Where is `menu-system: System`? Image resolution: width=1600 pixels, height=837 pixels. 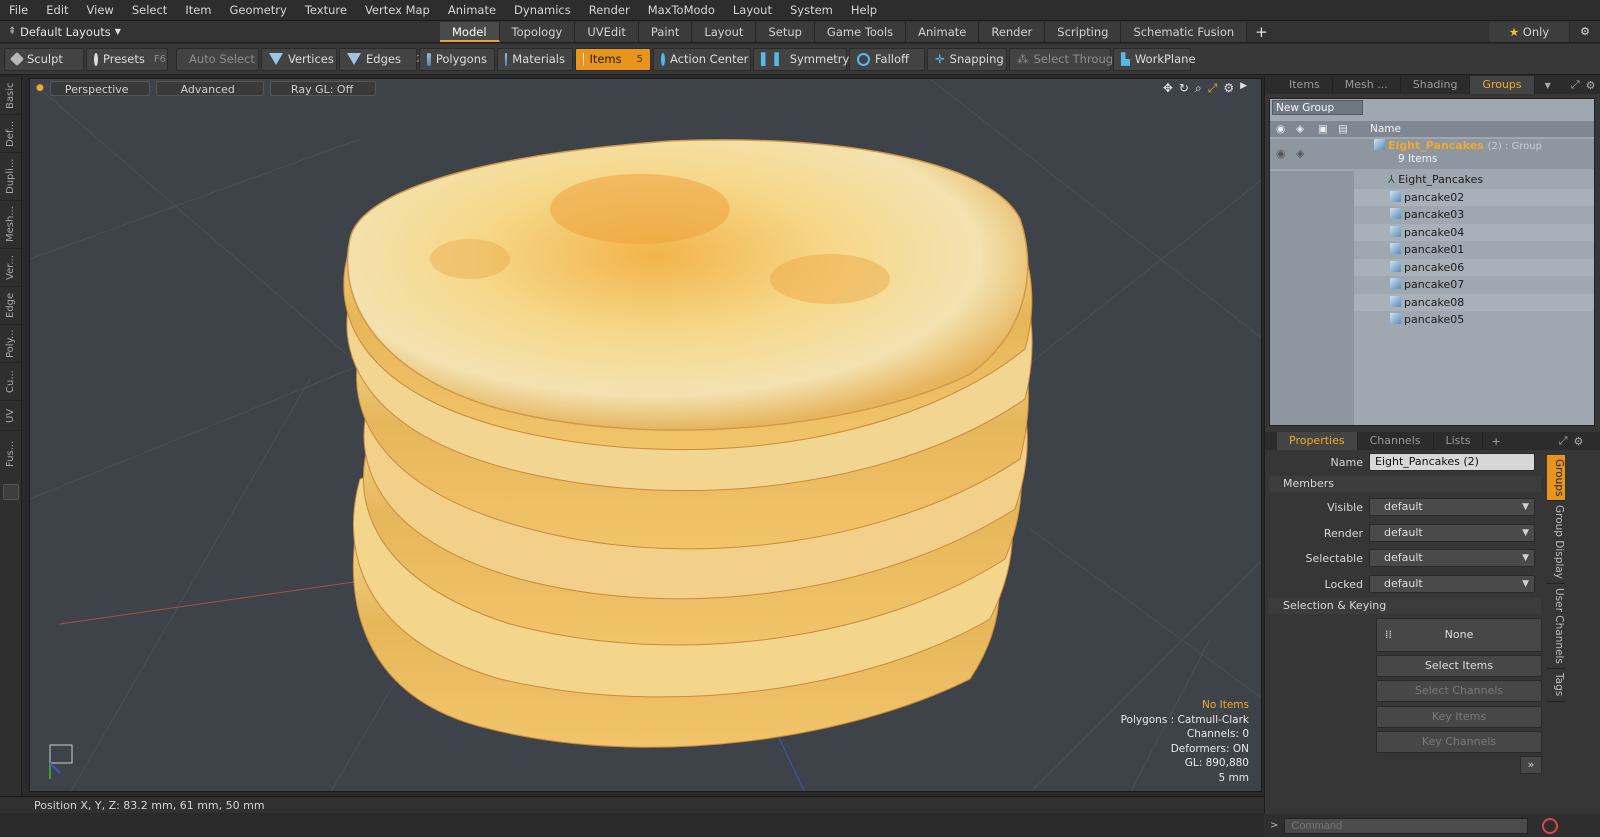 menu-system: System is located at coordinates (811, 10).